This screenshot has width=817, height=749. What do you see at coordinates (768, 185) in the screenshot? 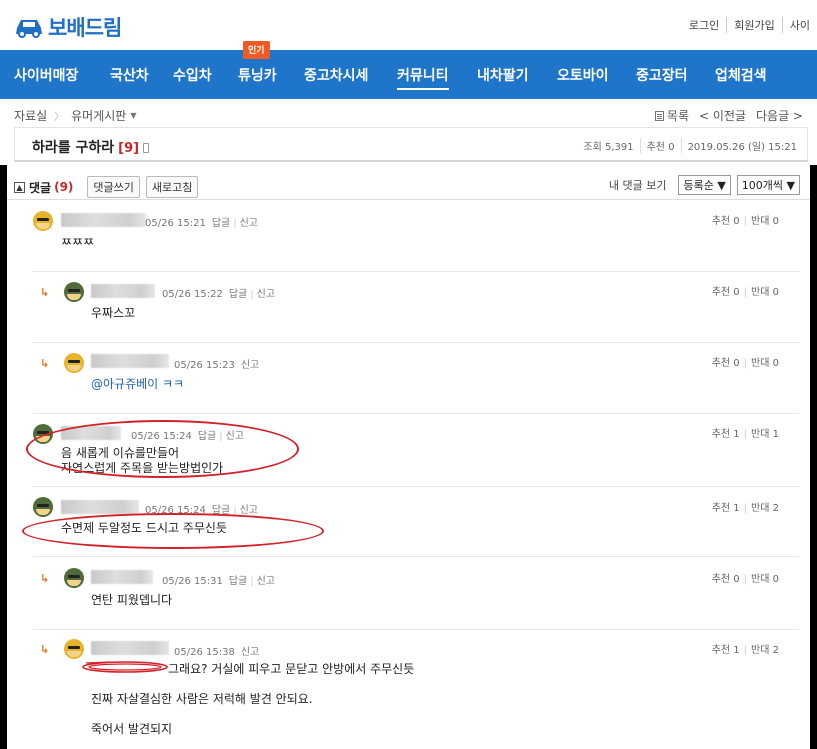
I see `per-page-select: 100개씩 ▼` at bounding box center [768, 185].